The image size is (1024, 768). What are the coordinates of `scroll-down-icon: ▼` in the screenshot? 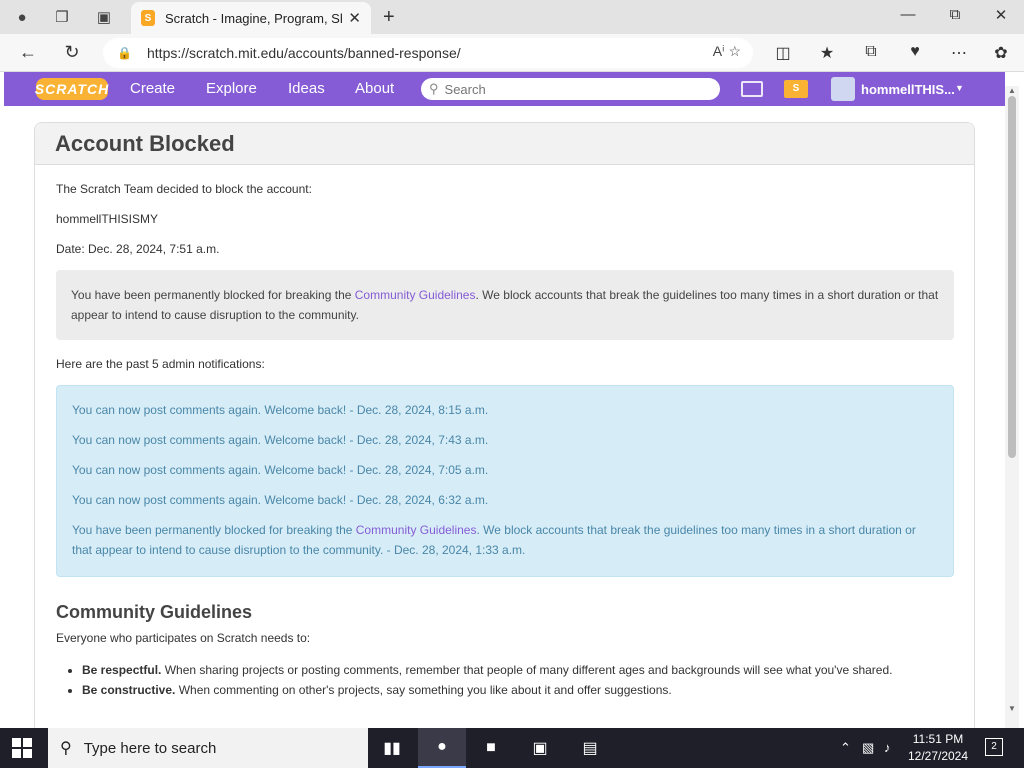 It's located at (1012, 708).